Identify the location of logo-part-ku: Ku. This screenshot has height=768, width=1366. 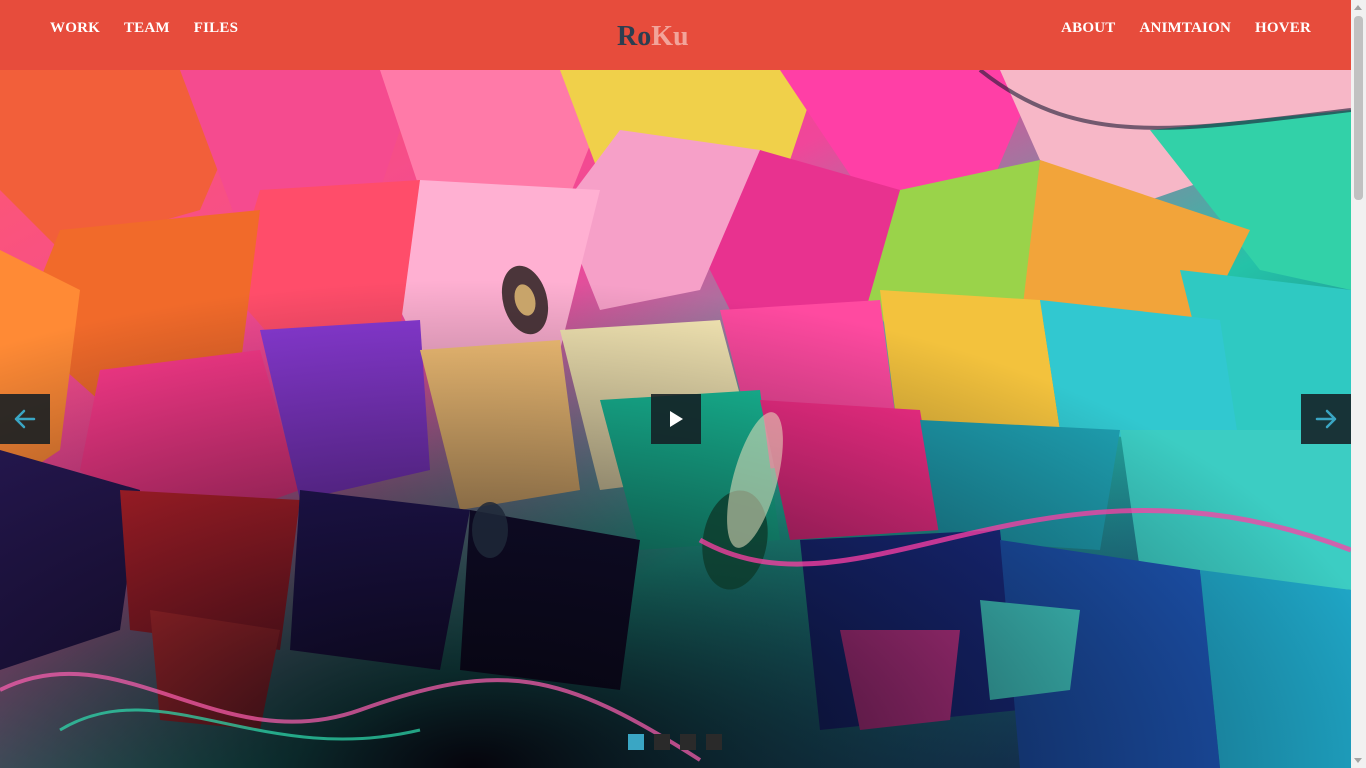
(670, 36).